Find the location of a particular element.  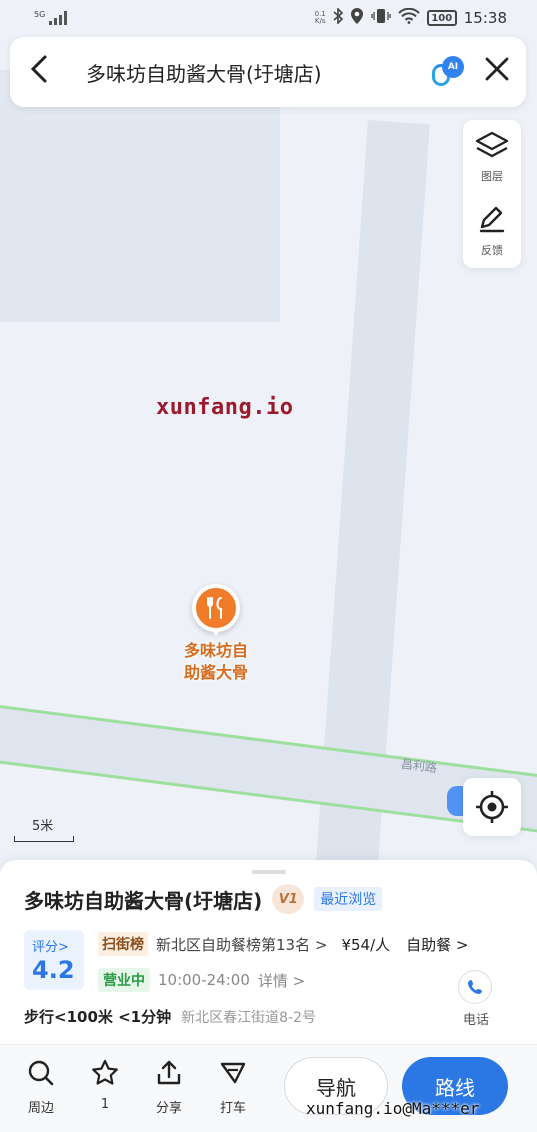

feedback-button: 反馈 is located at coordinates (492, 231).